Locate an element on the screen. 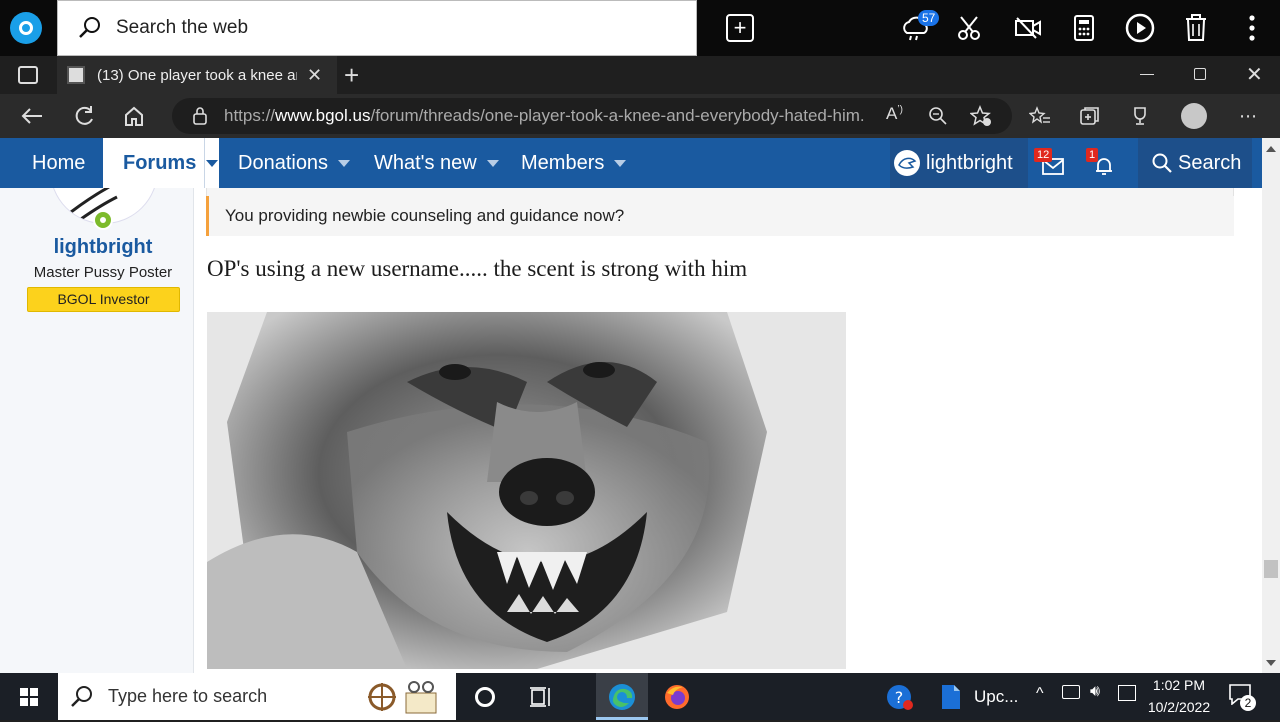 Image resolution: width=1280 pixels, height=722 pixels. refresh-icon is located at coordinates (84, 115).